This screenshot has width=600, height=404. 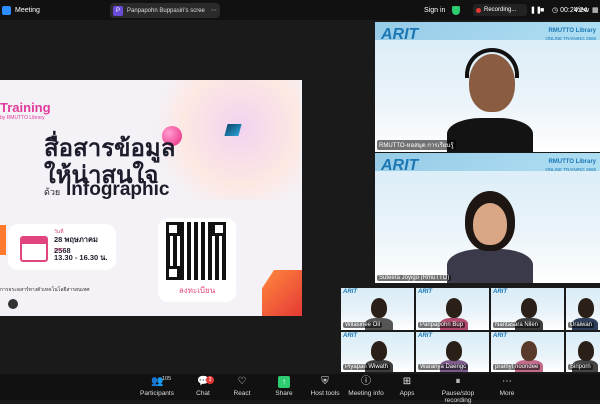 I want to click on participant-video-tile: ARIT Wilasinee Oil, so click(x=377, y=309).